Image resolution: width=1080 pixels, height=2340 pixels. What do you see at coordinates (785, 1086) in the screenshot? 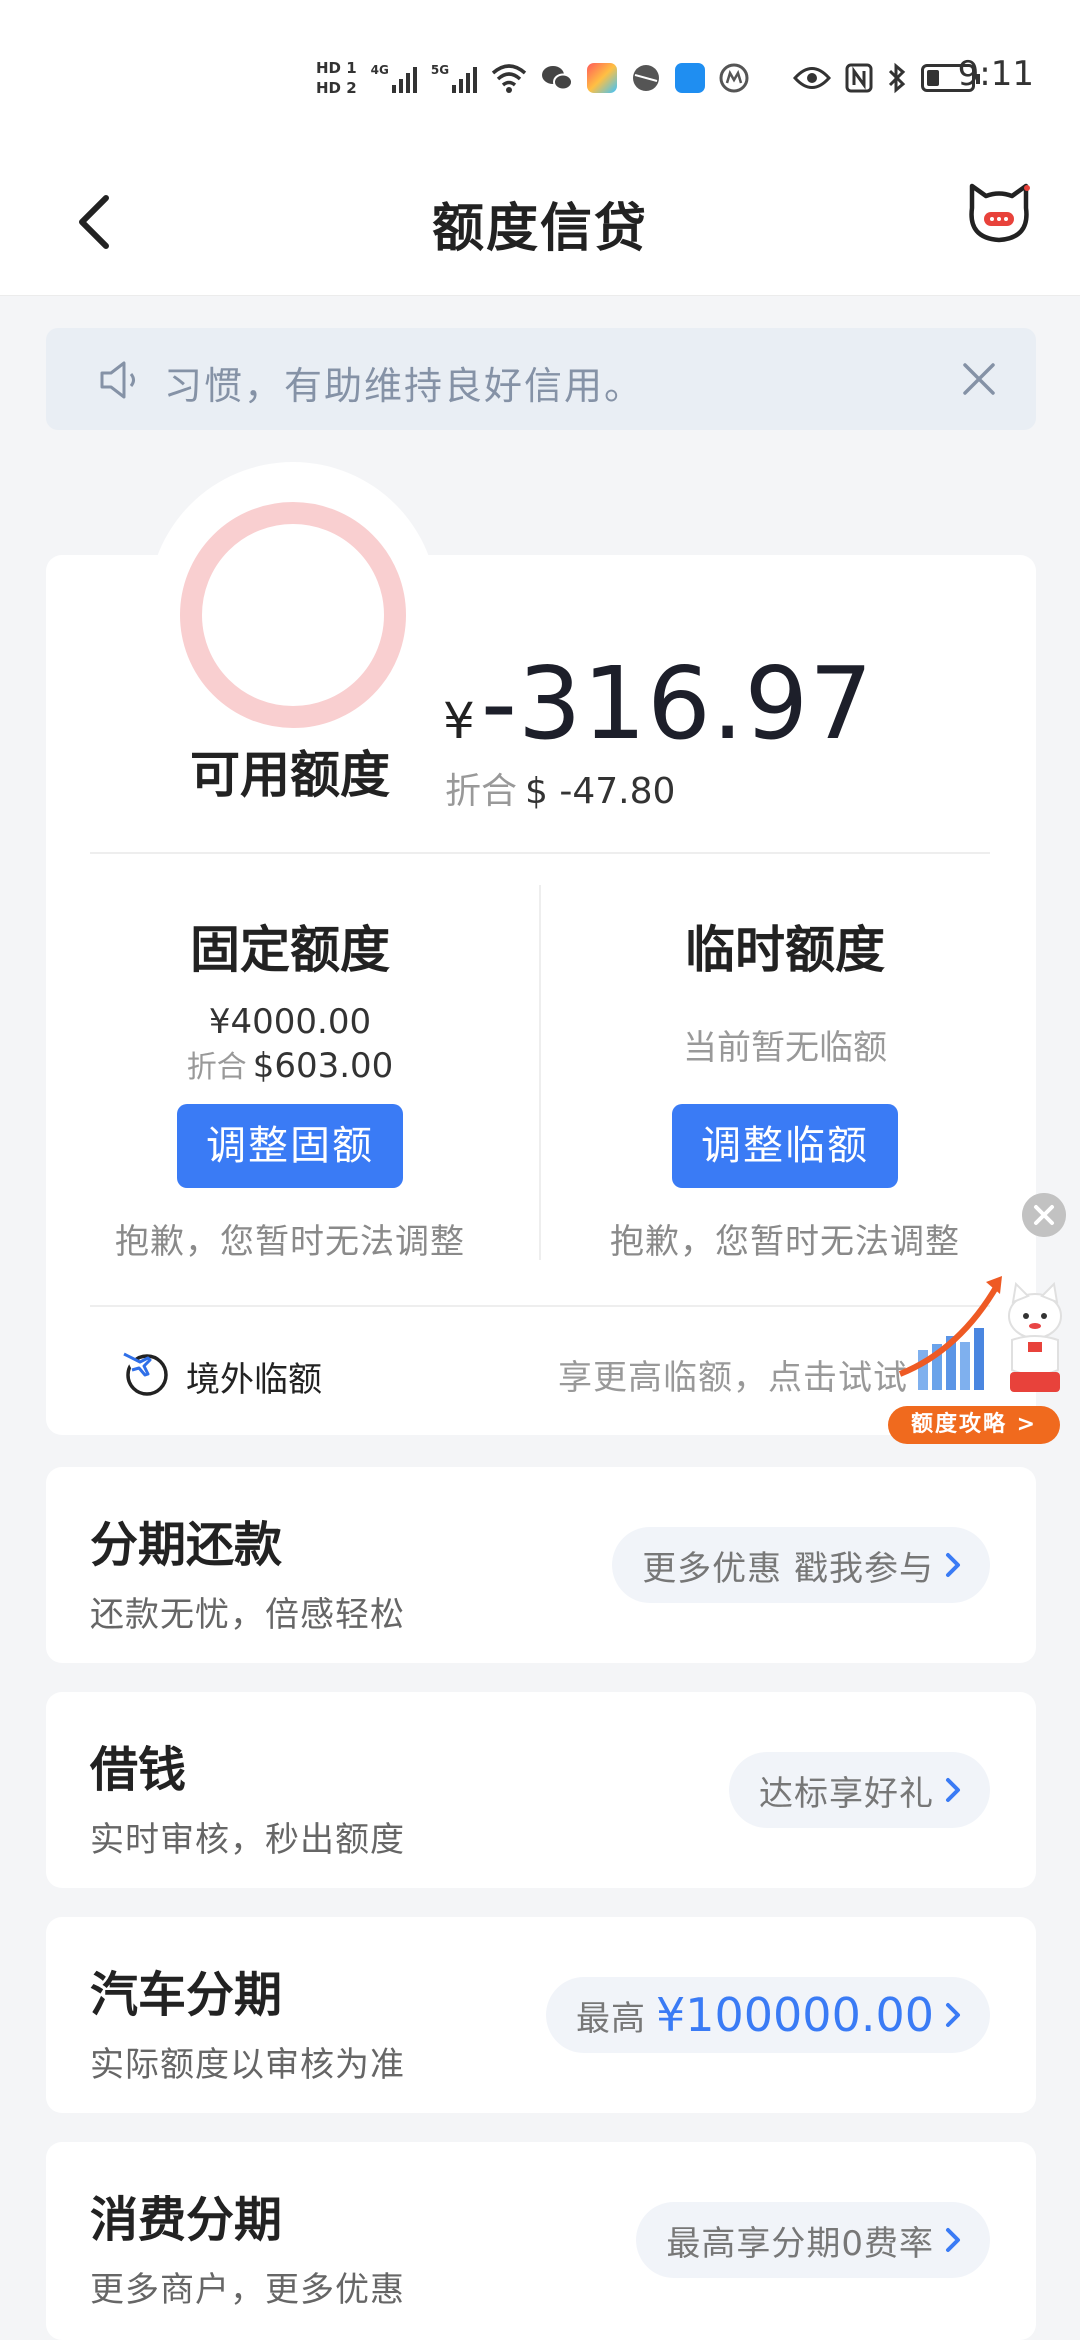
I see `temp-credit-section: 临时额度 当前暂无临额 调整临额 抱歉，您暂时无法调整` at bounding box center [785, 1086].